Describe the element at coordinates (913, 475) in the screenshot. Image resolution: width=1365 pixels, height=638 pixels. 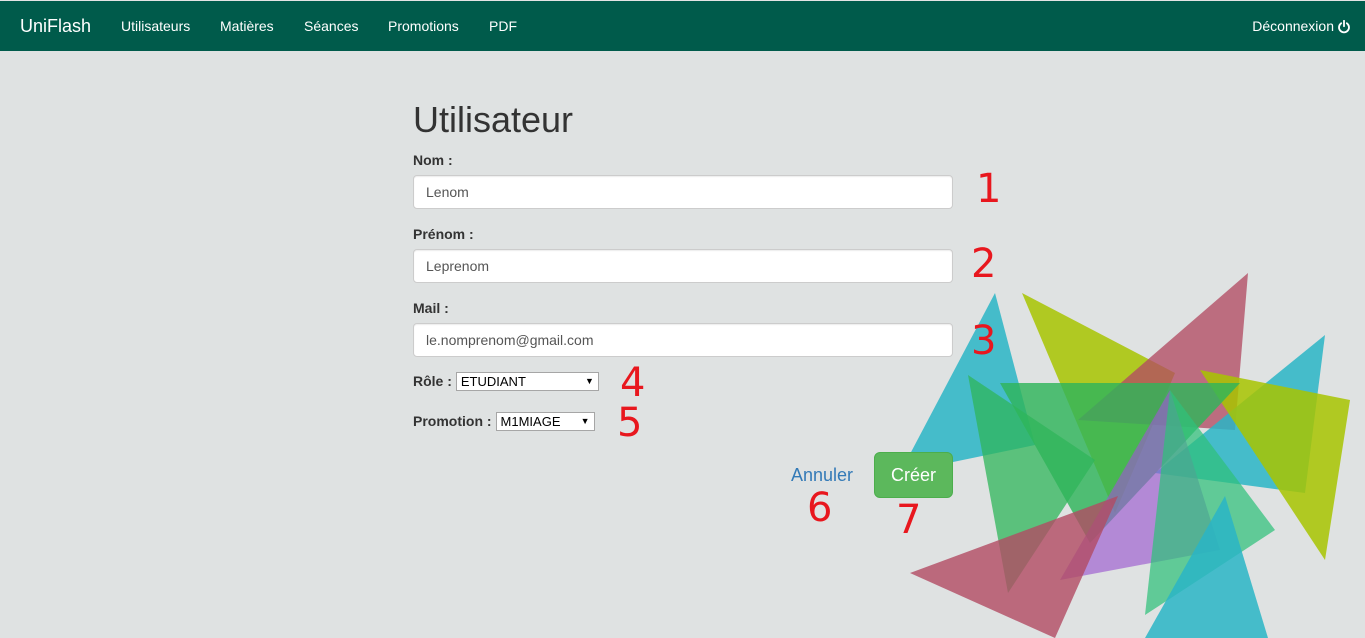
I see `create-button: Créer` at that location.